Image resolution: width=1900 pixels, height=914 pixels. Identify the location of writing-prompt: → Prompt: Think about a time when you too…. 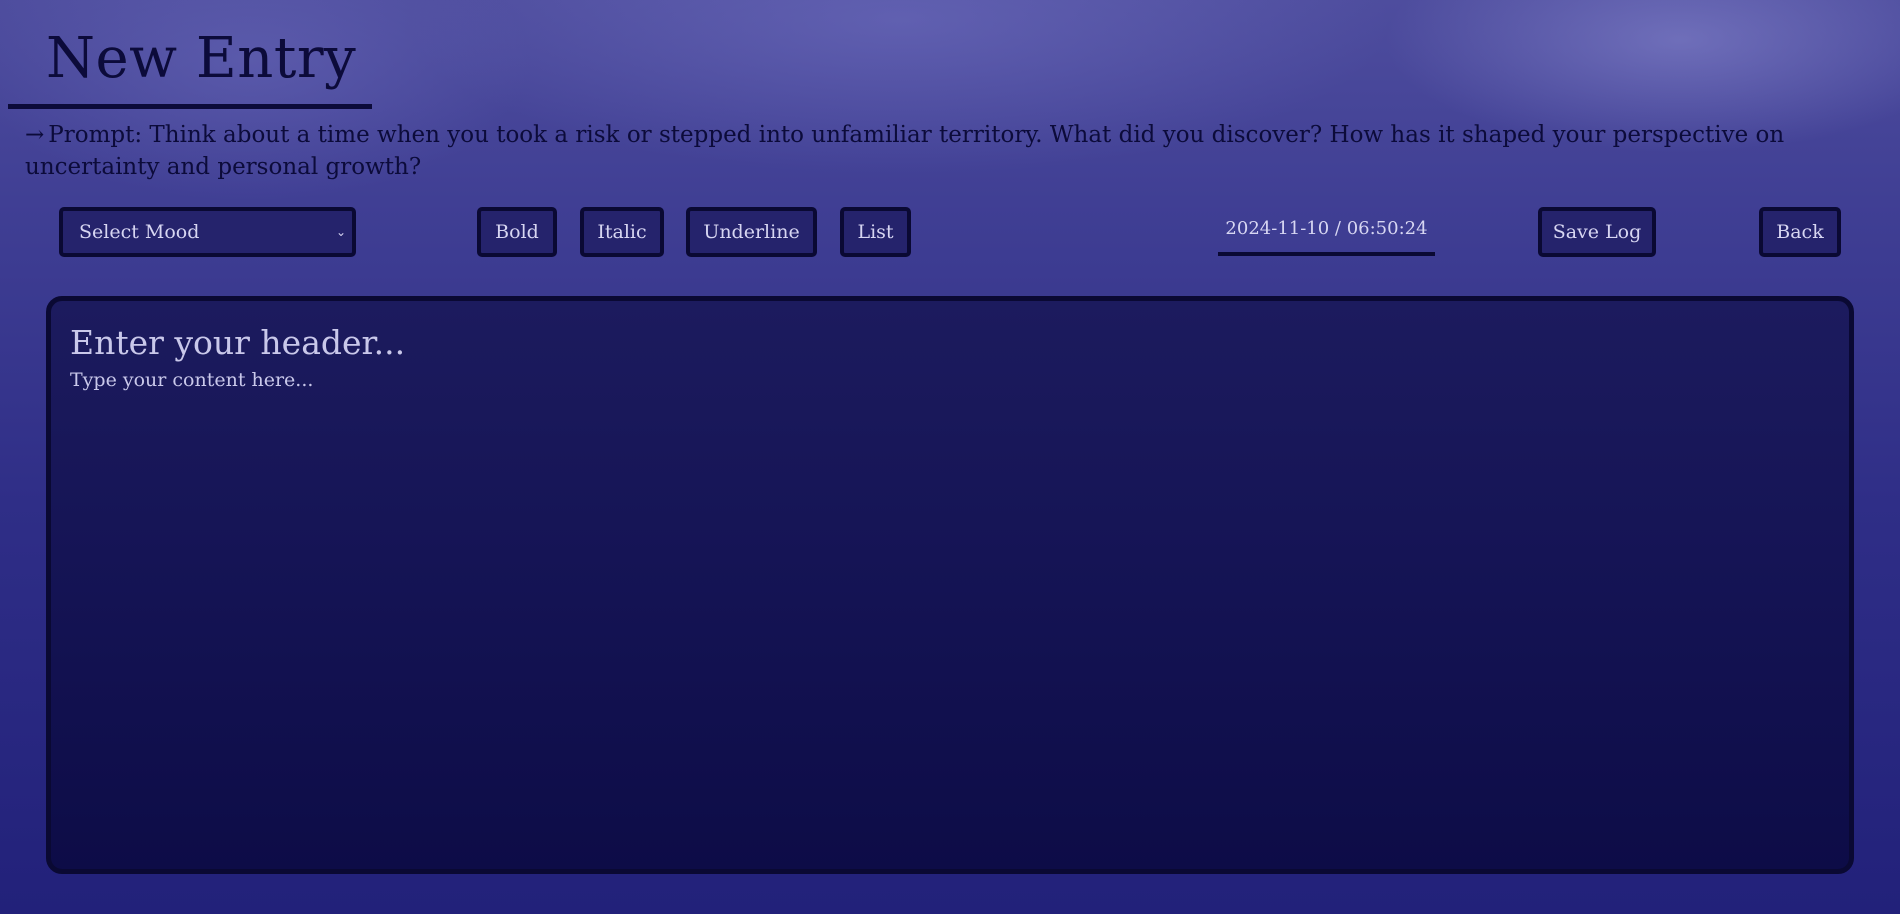
(955, 151).